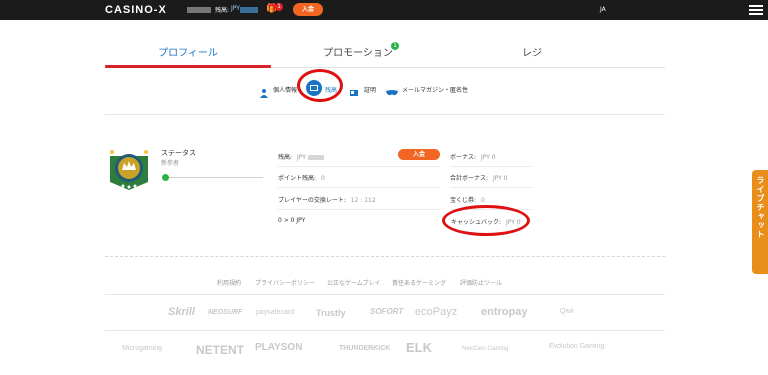 The image size is (768, 375). I want to click on highlight-circle-cashback, so click(486, 220).